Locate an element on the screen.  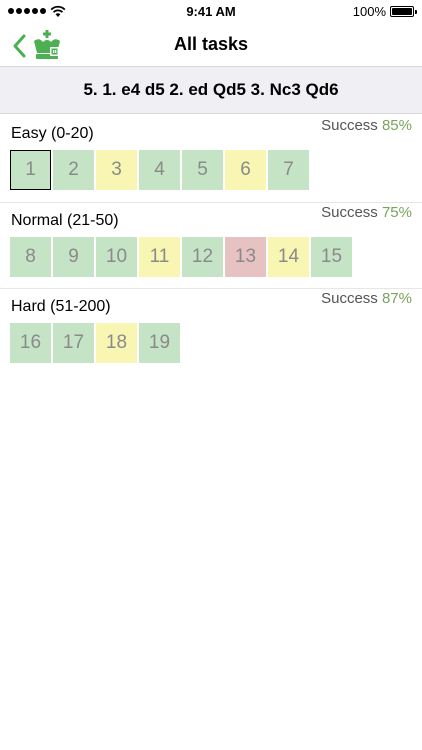
section-title: Easy (0-20) is located at coordinates (52, 133).